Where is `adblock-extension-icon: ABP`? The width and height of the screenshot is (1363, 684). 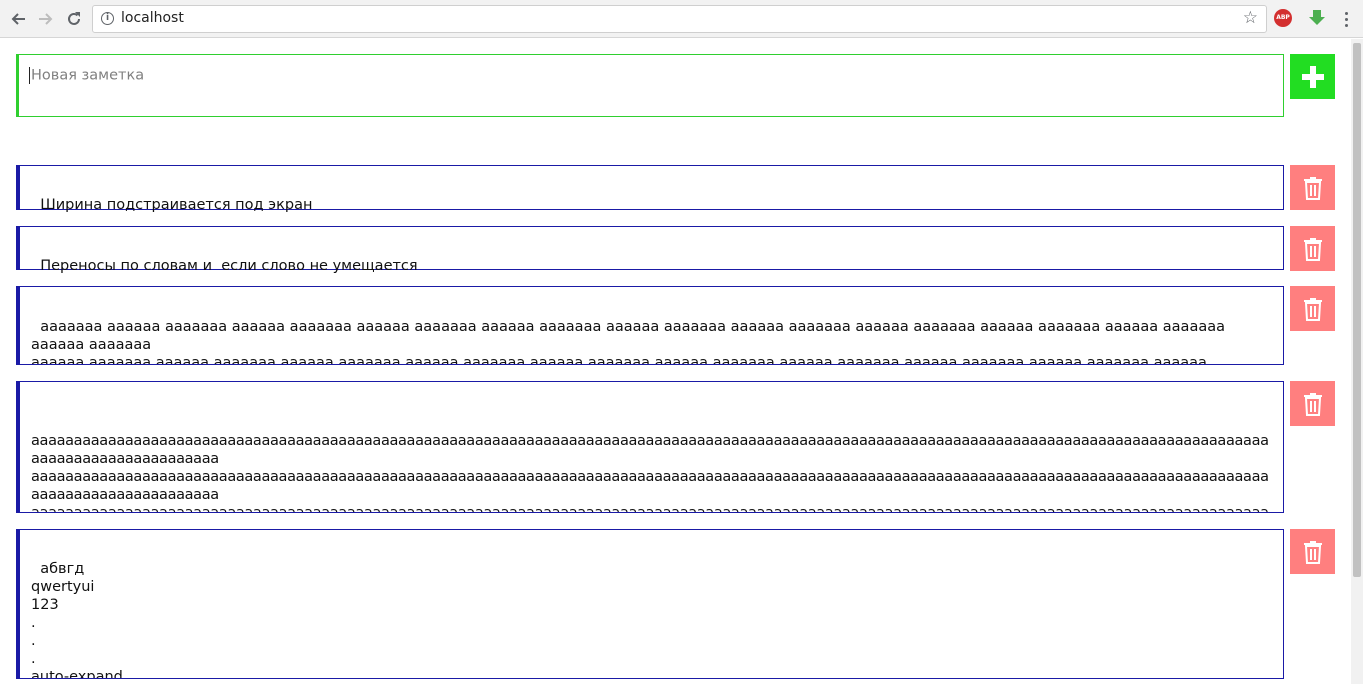
adblock-extension-icon: ABP is located at coordinates (1283, 18).